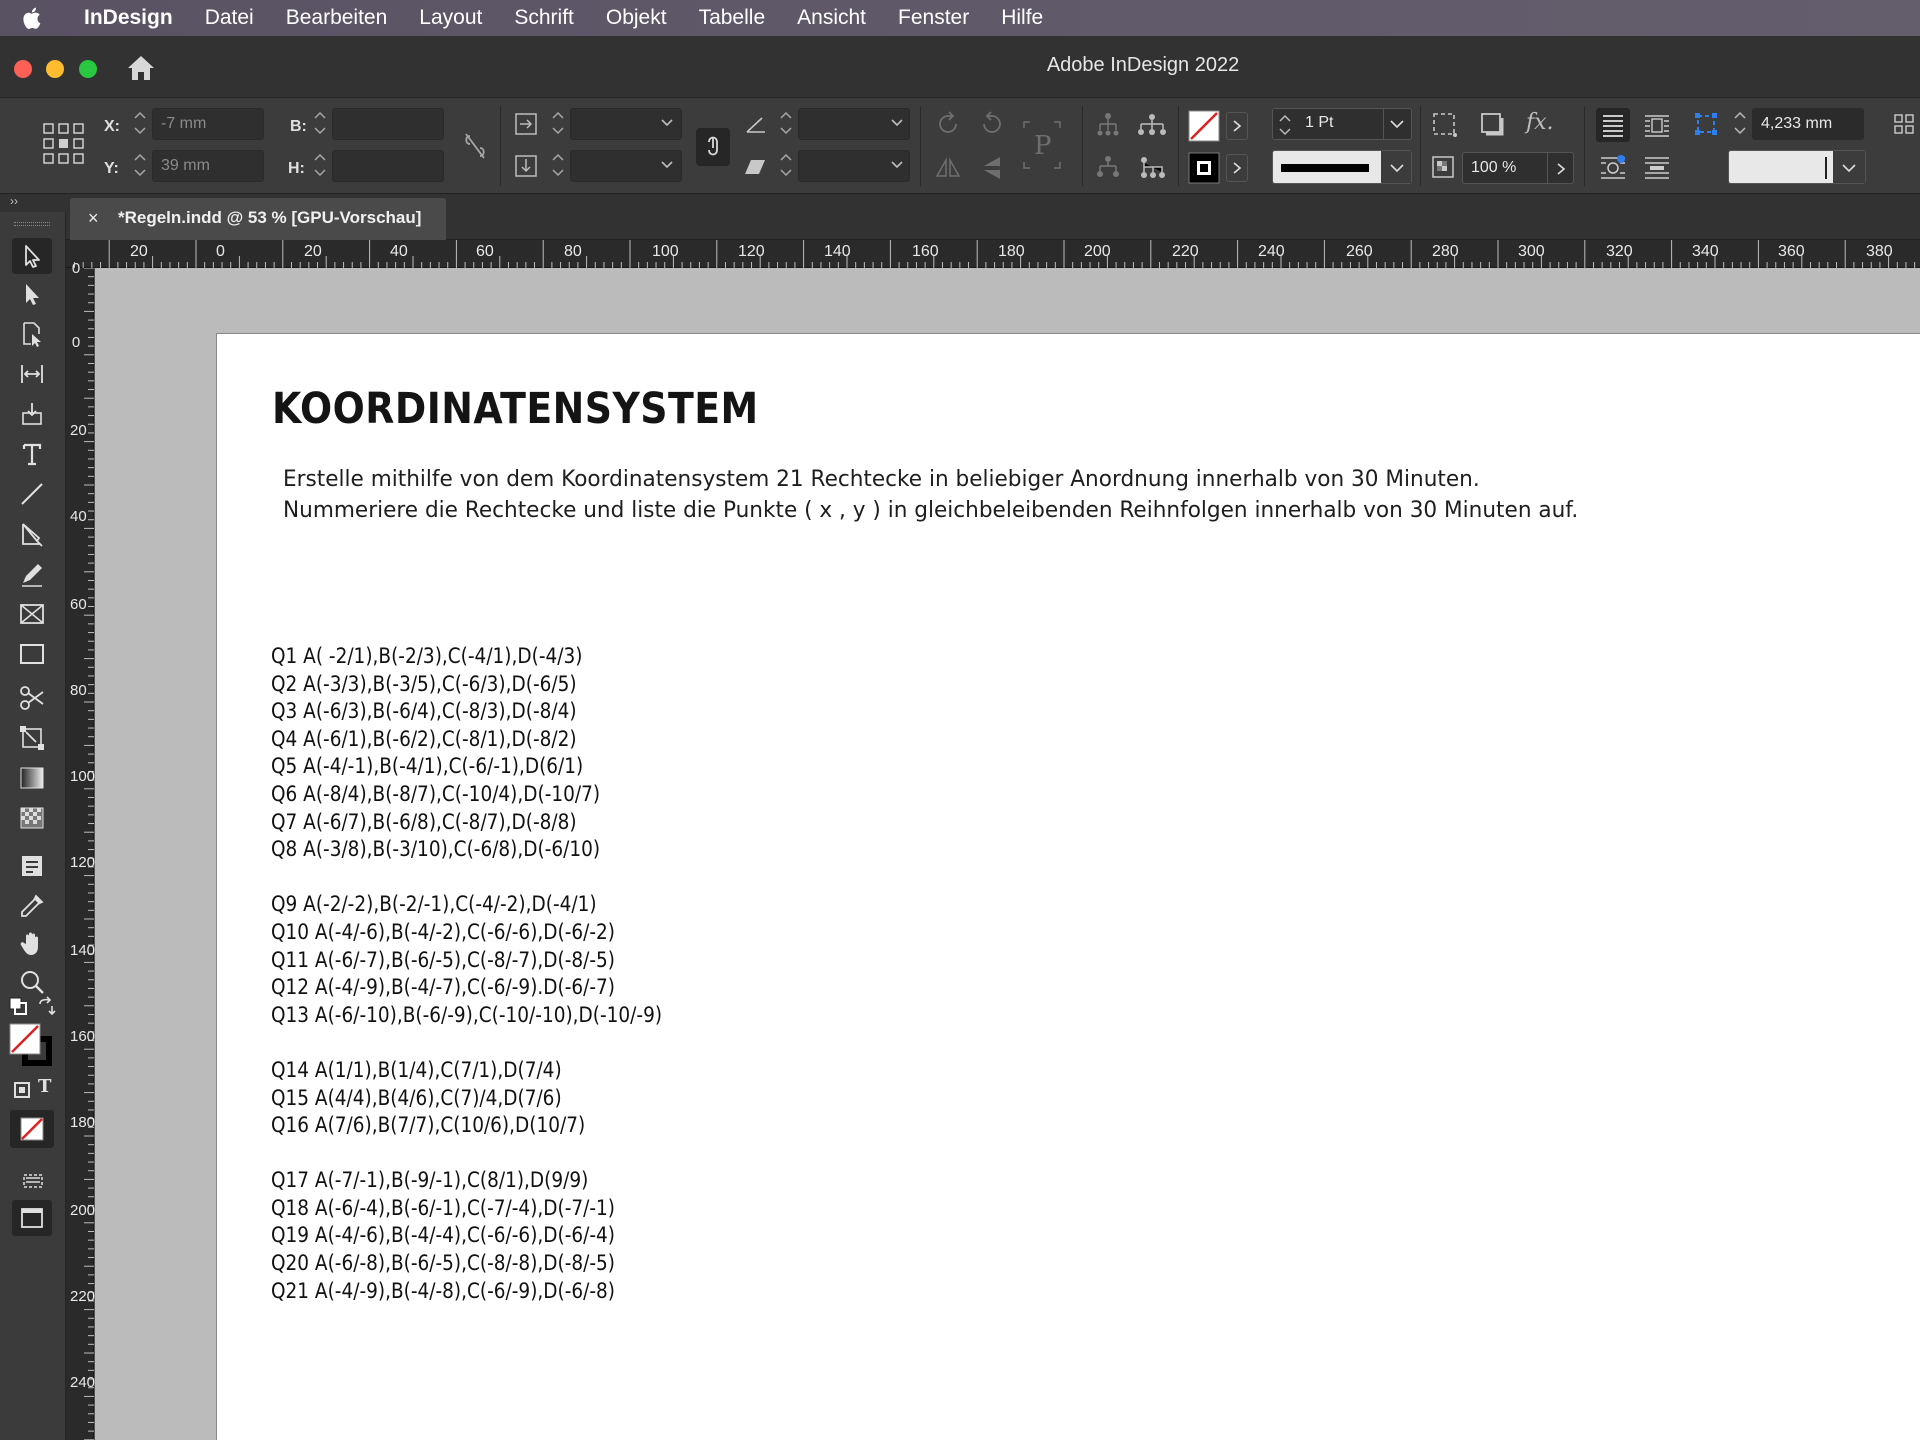  Describe the element at coordinates (258, 219) in the screenshot. I see `tab-regeln-indd: × *Regeln.indd @ 53 % [GPU-Vorschau]` at that location.